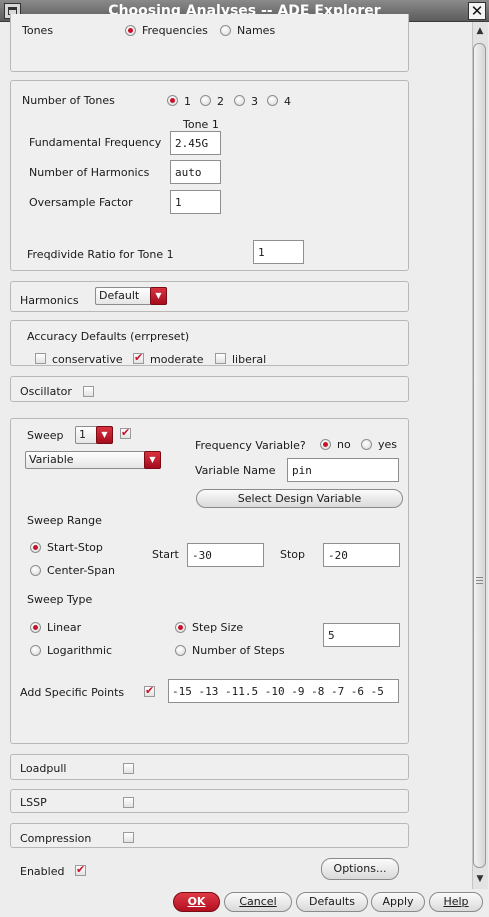 The image size is (489, 917). What do you see at coordinates (238, 650) in the screenshot?
I see `number-of-steps-label: Number of Steps` at bounding box center [238, 650].